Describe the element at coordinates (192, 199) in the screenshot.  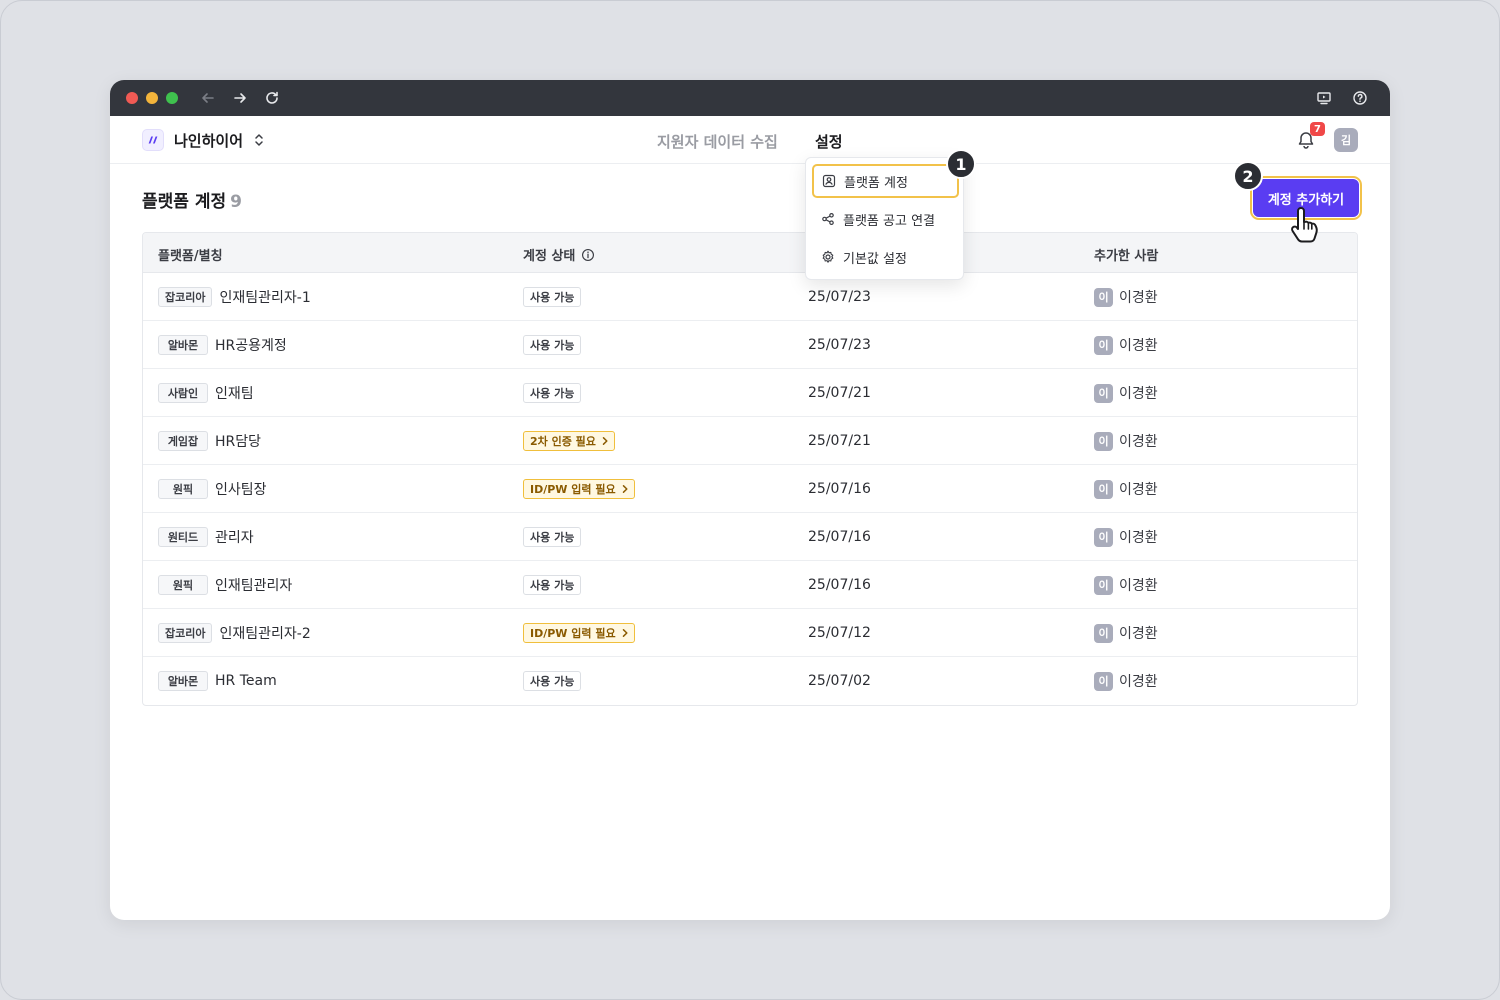
I see `page-title: 플랫폼 계정 9` at that location.